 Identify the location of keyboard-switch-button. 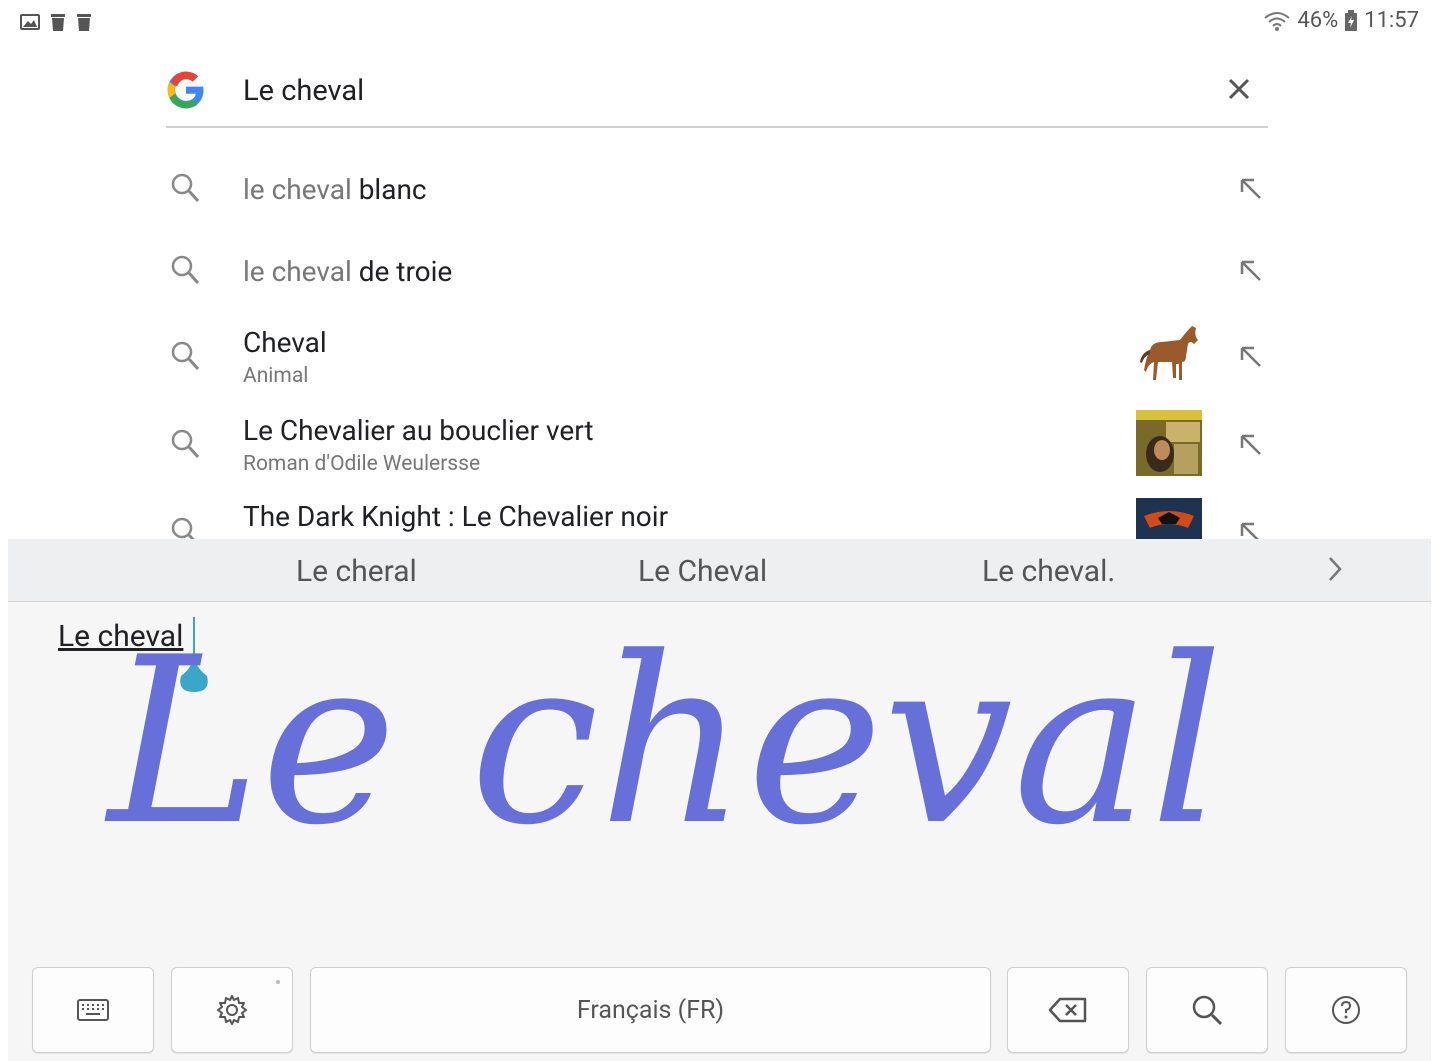
(93, 1010).